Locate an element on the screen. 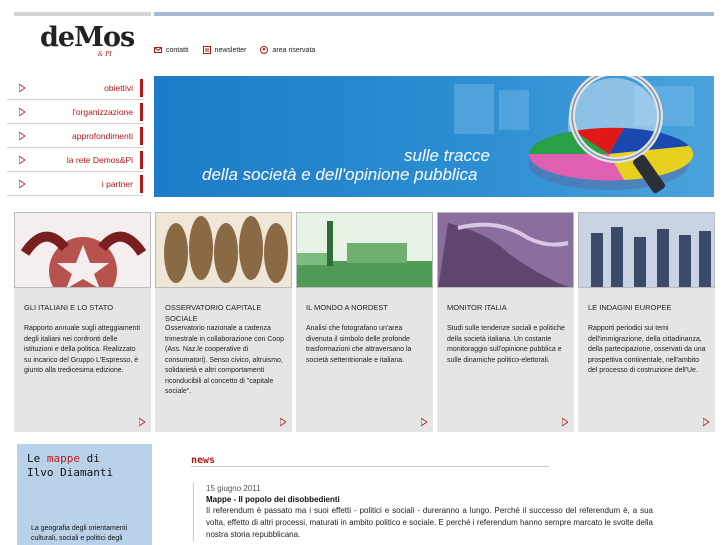  banner-tagline-1: sulle tracce is located at coordinates (447, 155).